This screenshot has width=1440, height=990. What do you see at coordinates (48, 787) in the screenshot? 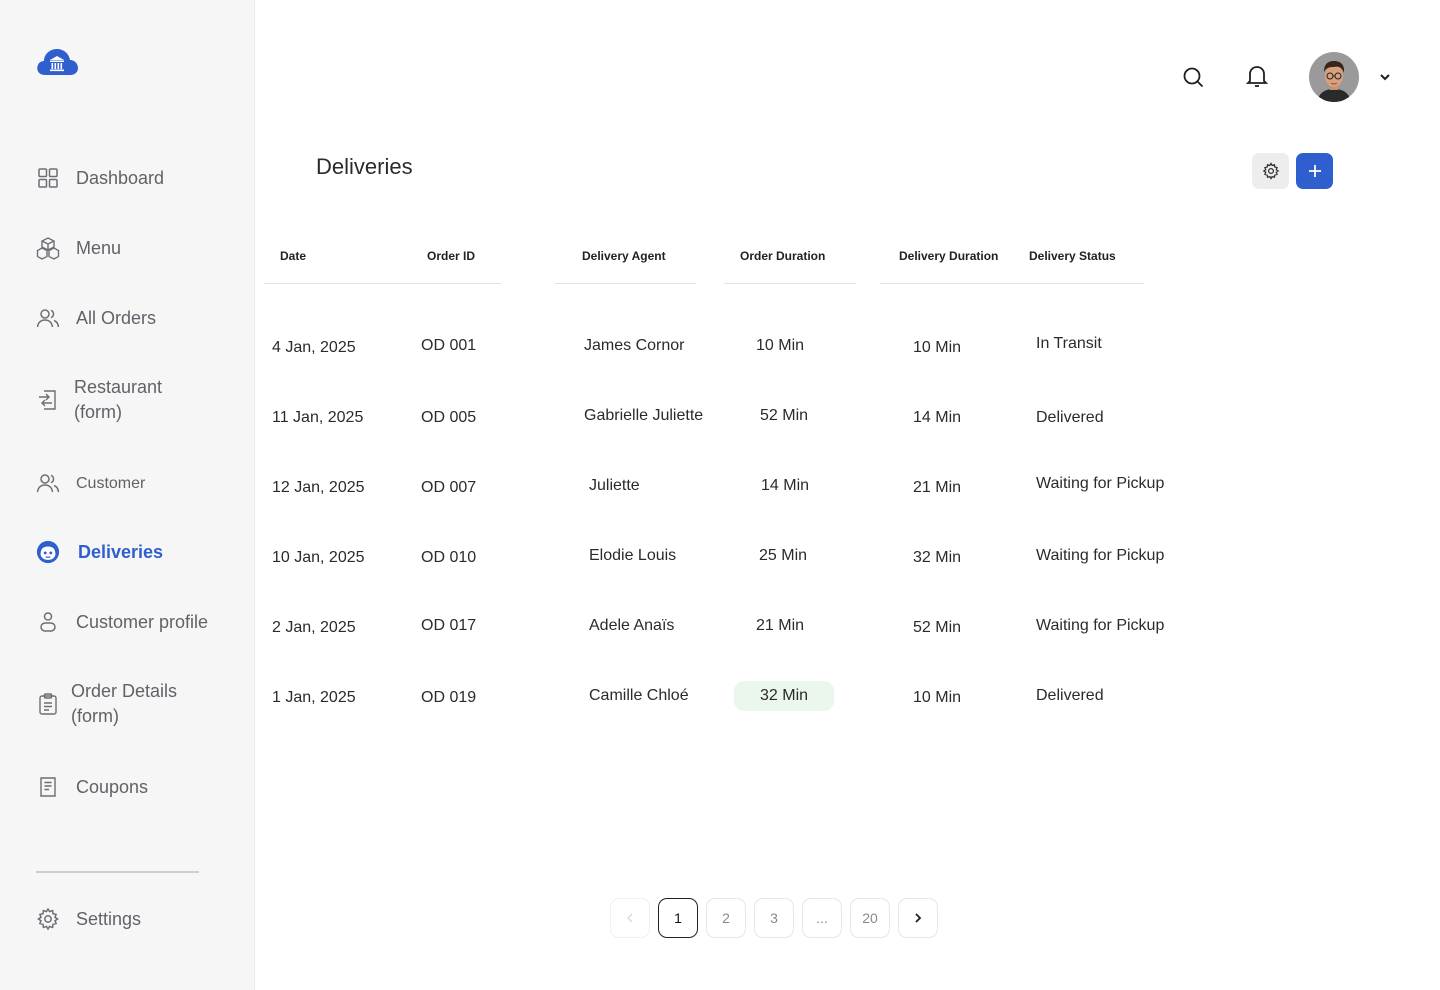
I see `receipt-icon` at bounding box center [48, 787].